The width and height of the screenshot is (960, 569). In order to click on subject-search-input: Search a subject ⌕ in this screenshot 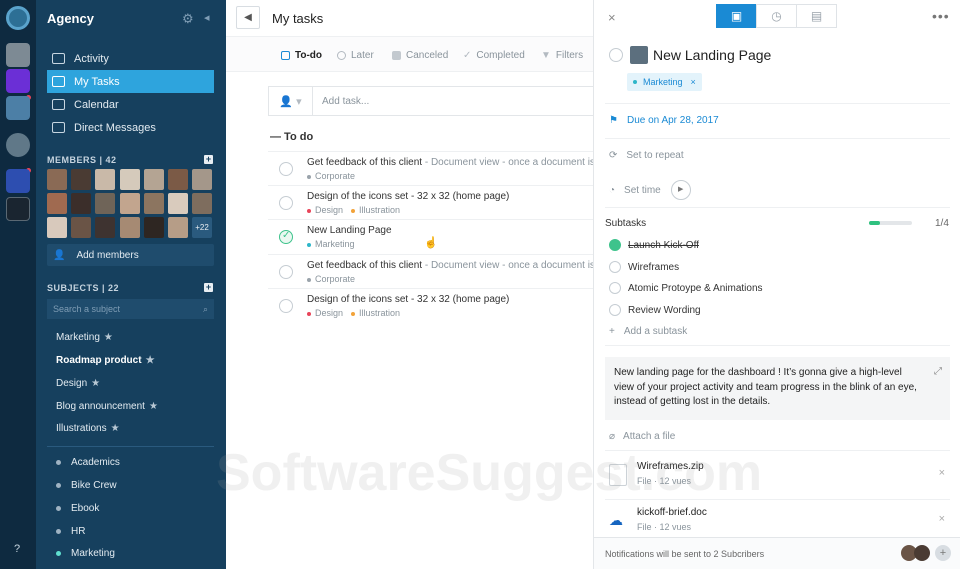, I will do `click(130, 309)`.